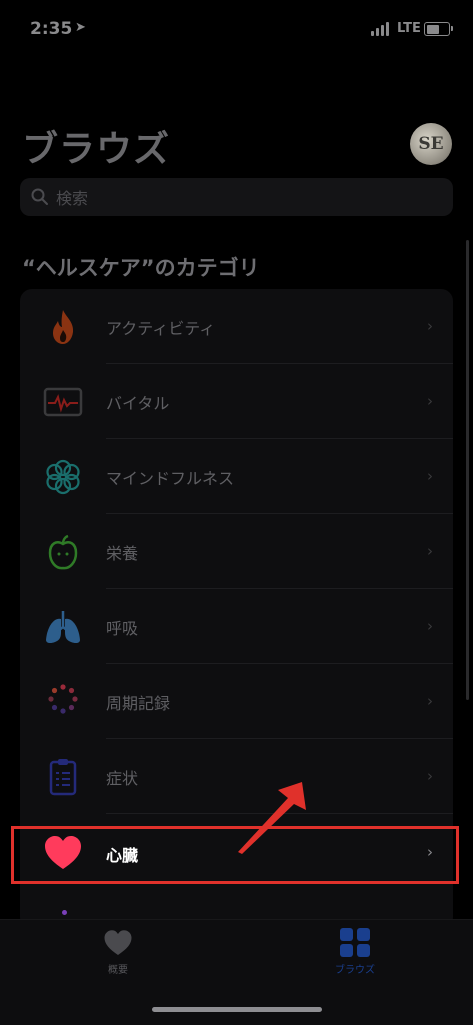 This screenshot has width=473, height=1025. I want to click on pointer-arrow-icon, so click(272, 818).